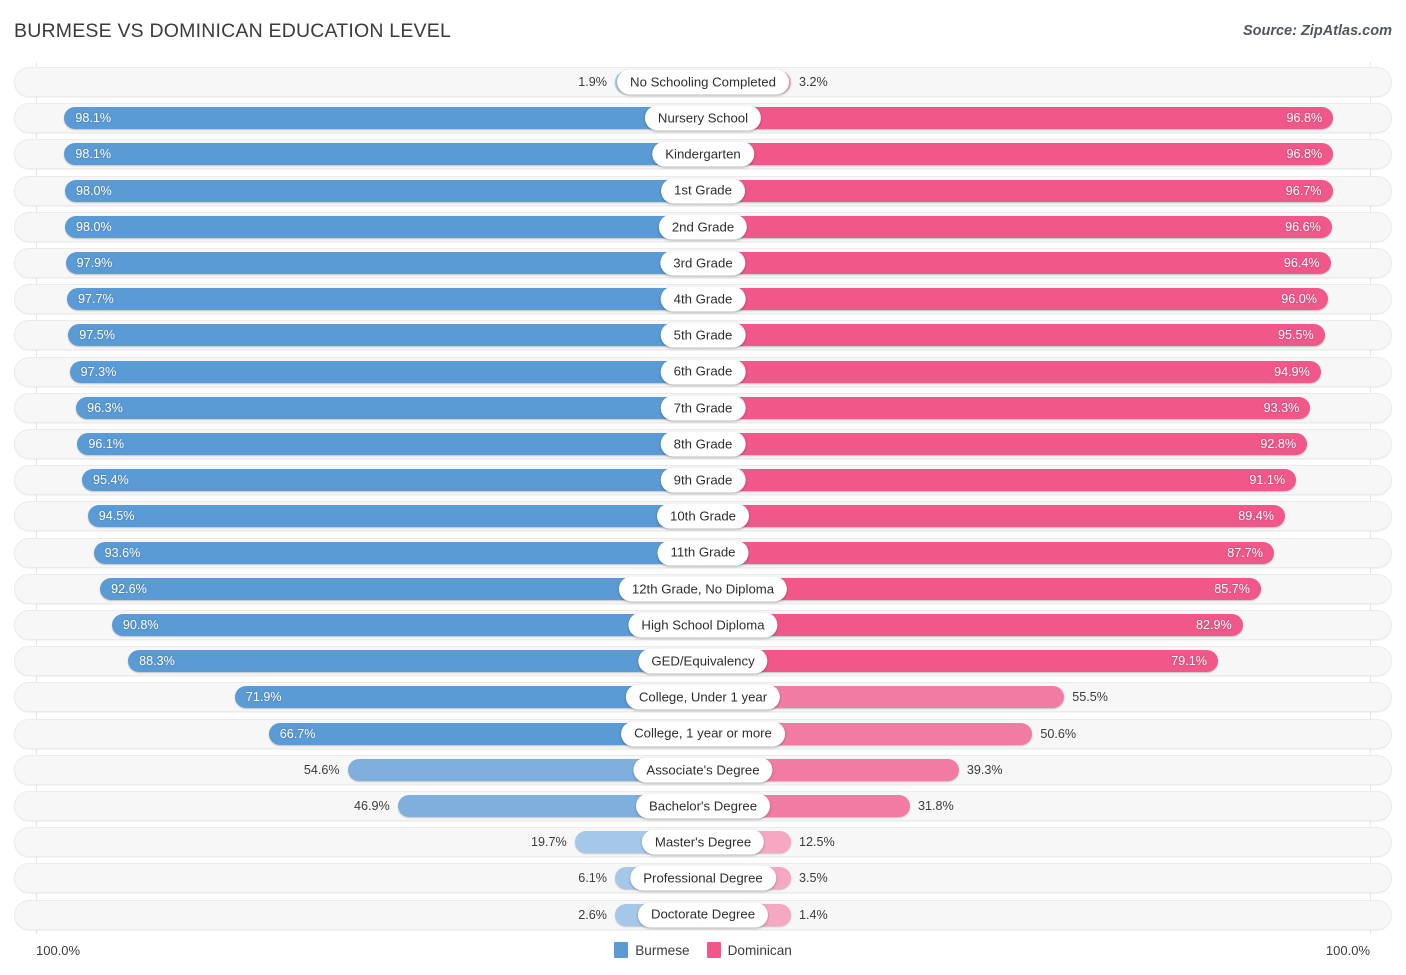  I want to click on category-label-text: 8th Grade, so click(703, 444).